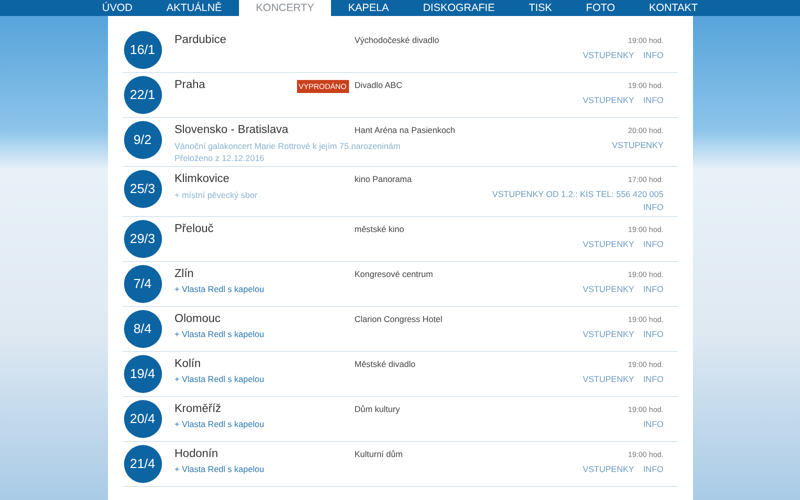 This screenshot has height=500, width=800. I want to click on date-badge: 29/3, so click(143, 239).